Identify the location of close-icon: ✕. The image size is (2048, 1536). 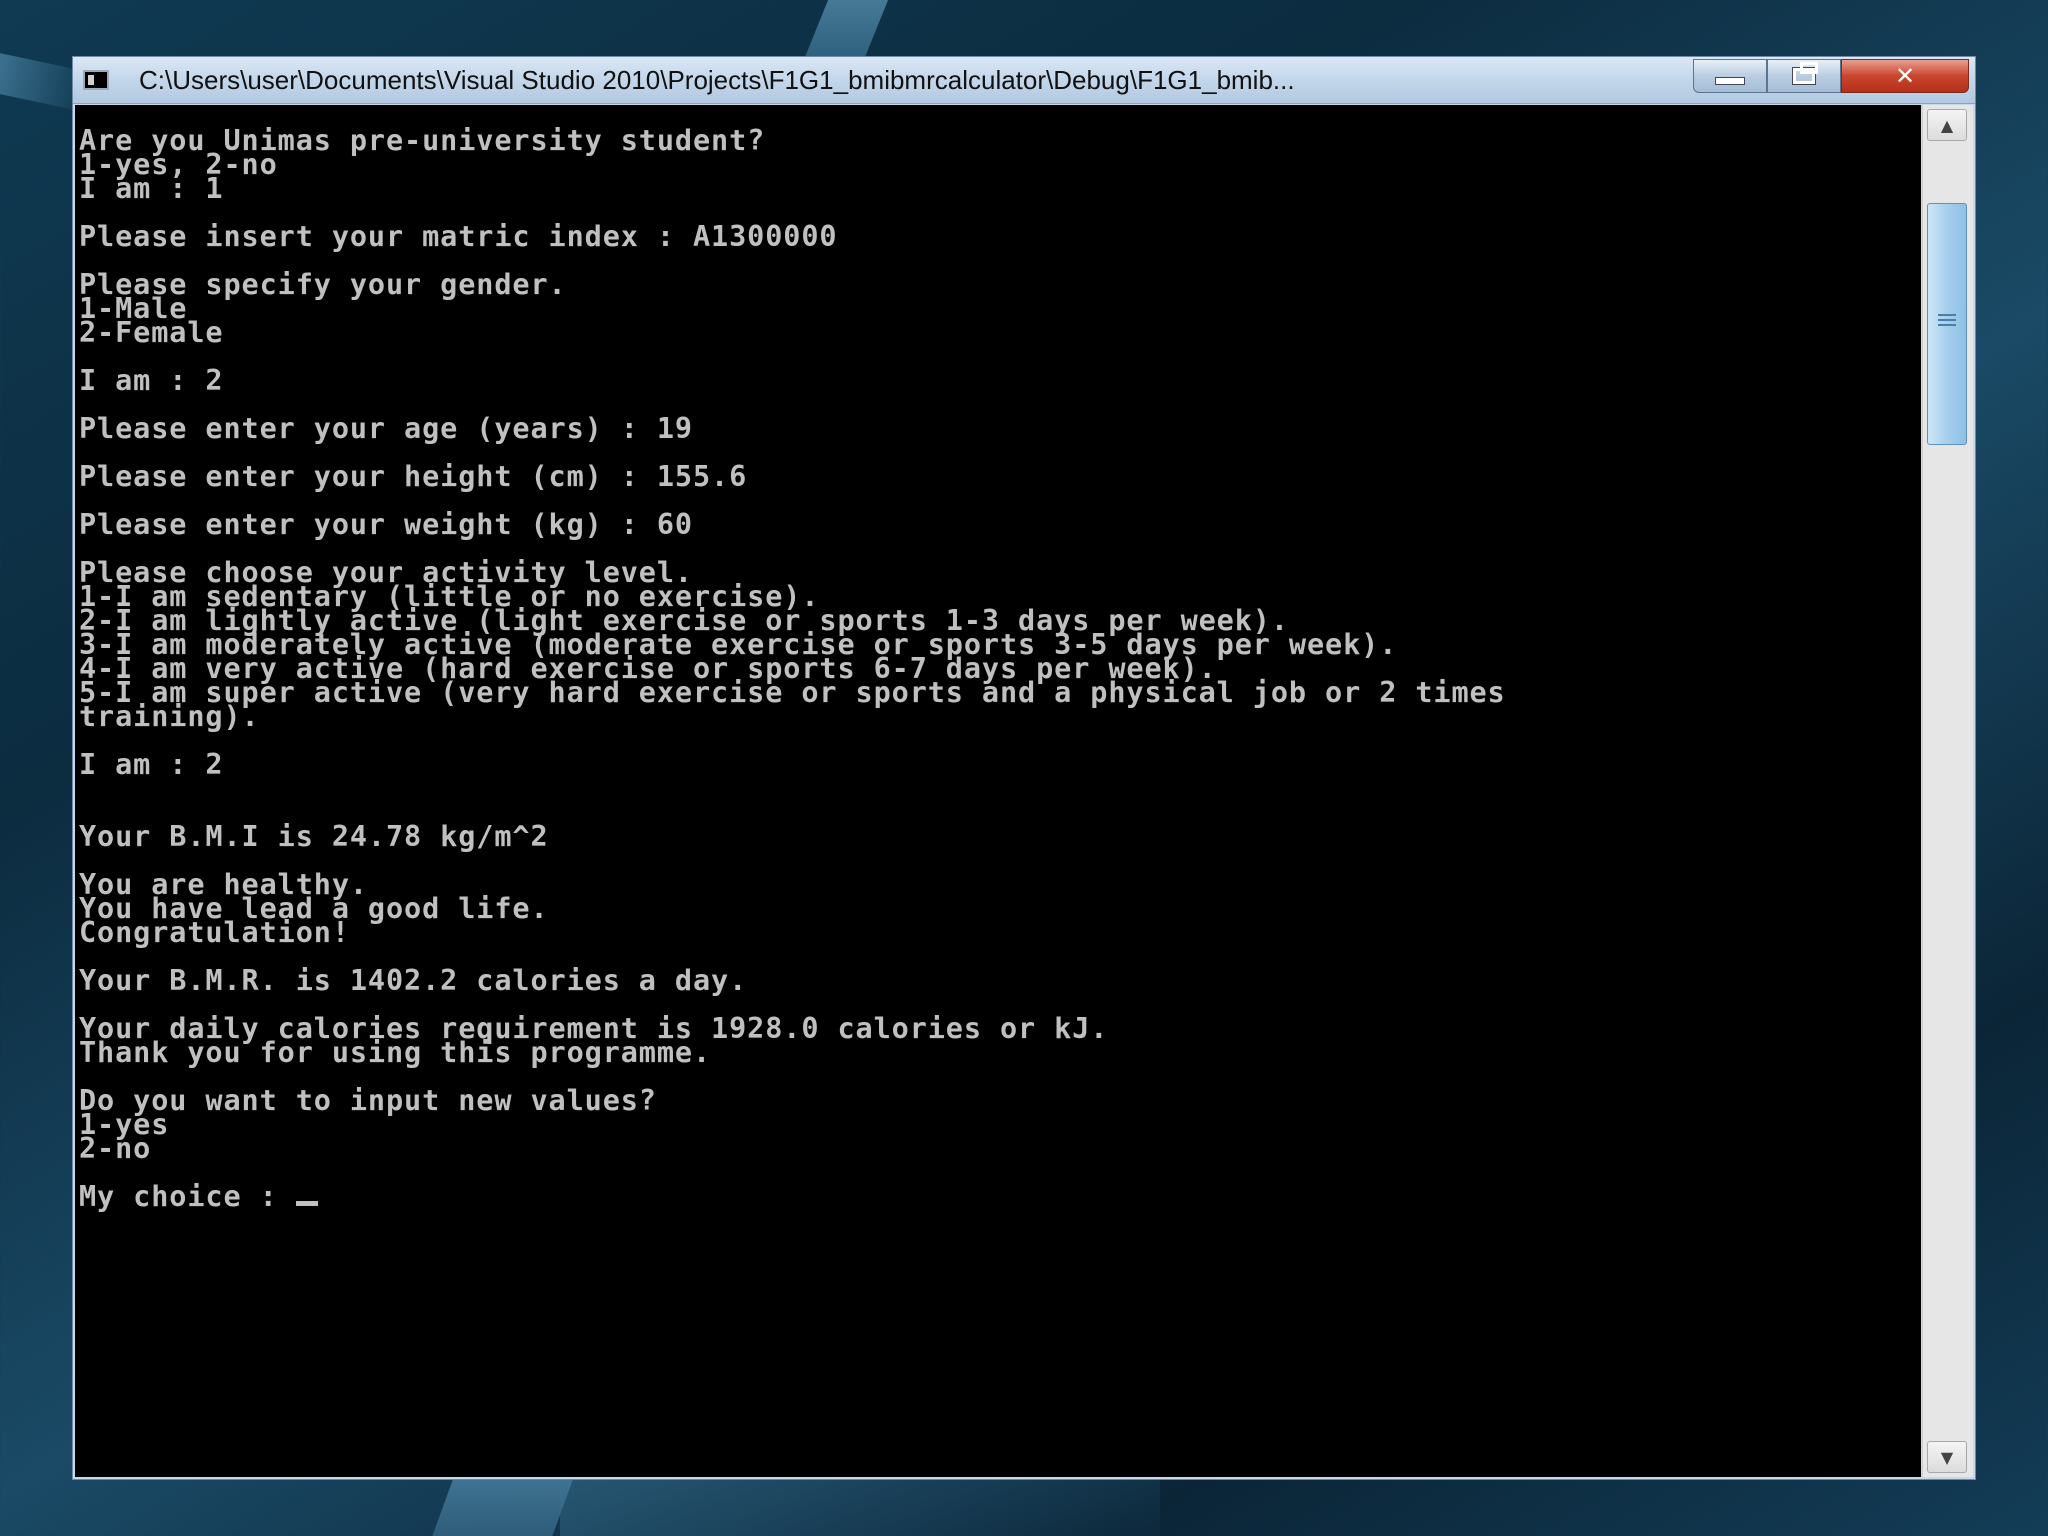
(1905, 76).